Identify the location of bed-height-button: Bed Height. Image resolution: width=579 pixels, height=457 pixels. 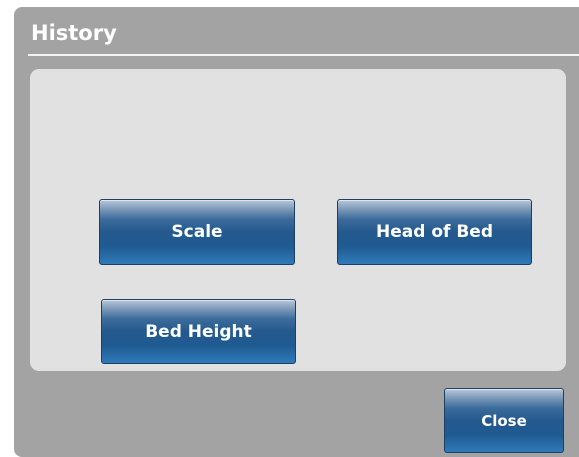
(198, 331).